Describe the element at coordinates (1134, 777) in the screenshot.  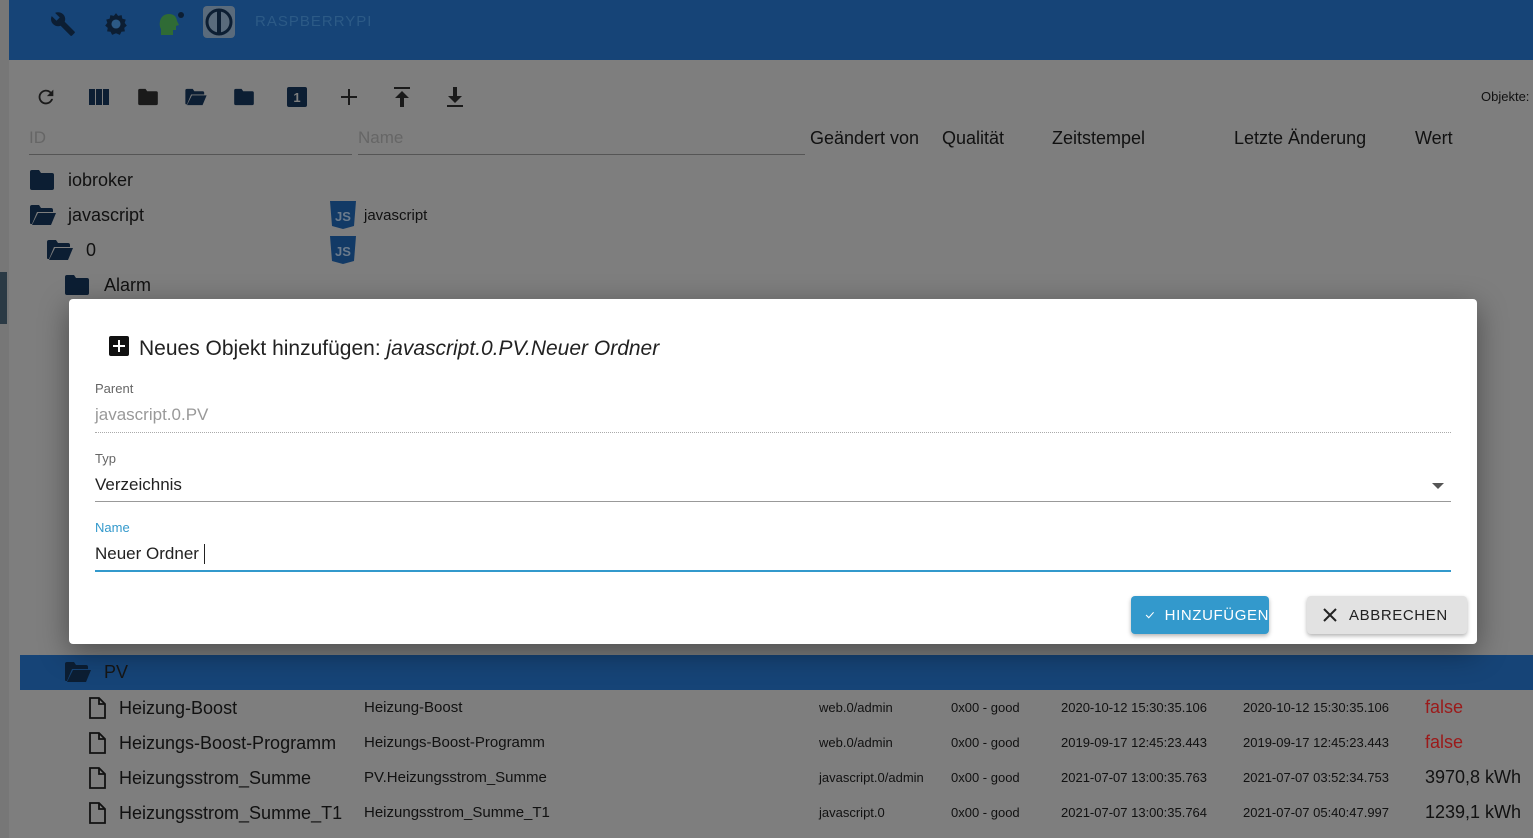
I see `timestamp-cell: 2021-07-07 13:00:35.763` at that location.